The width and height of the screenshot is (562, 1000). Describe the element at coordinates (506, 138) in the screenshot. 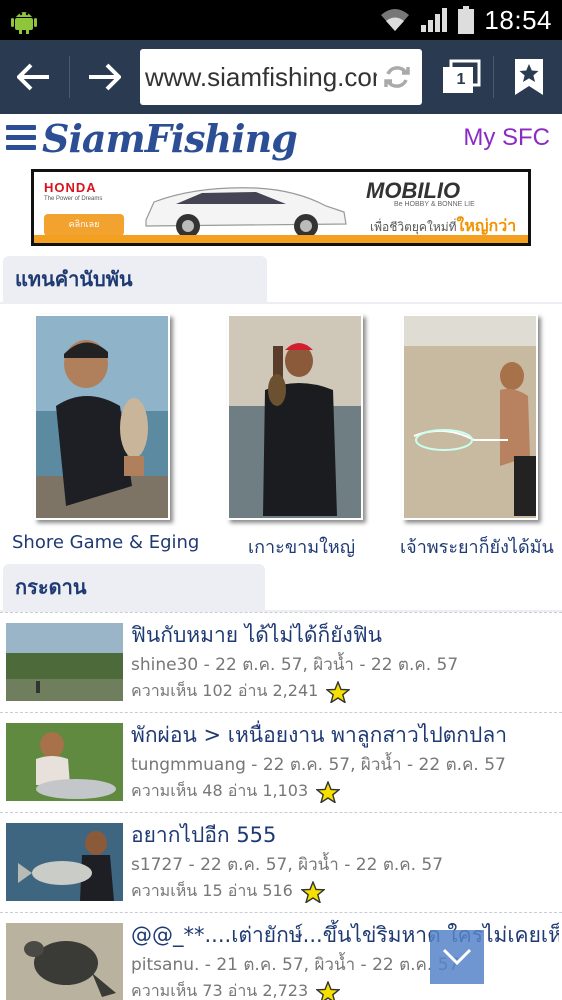

I see `my-sfc-link: My SFC` at that location.